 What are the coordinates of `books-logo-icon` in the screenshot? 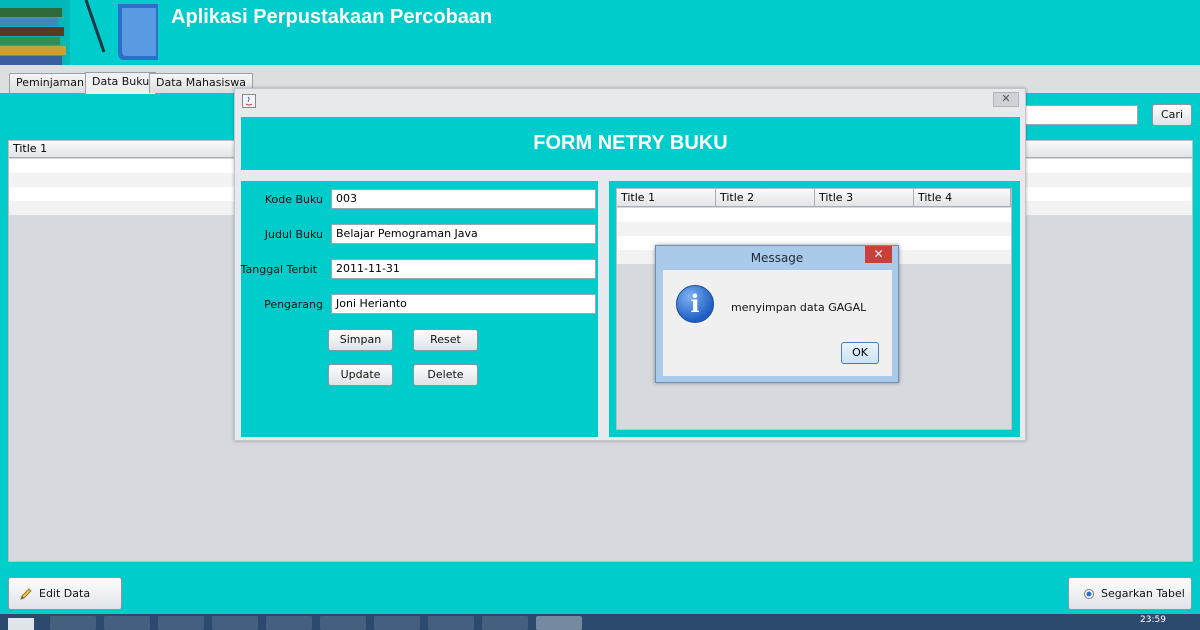 It's located at (79, 32).